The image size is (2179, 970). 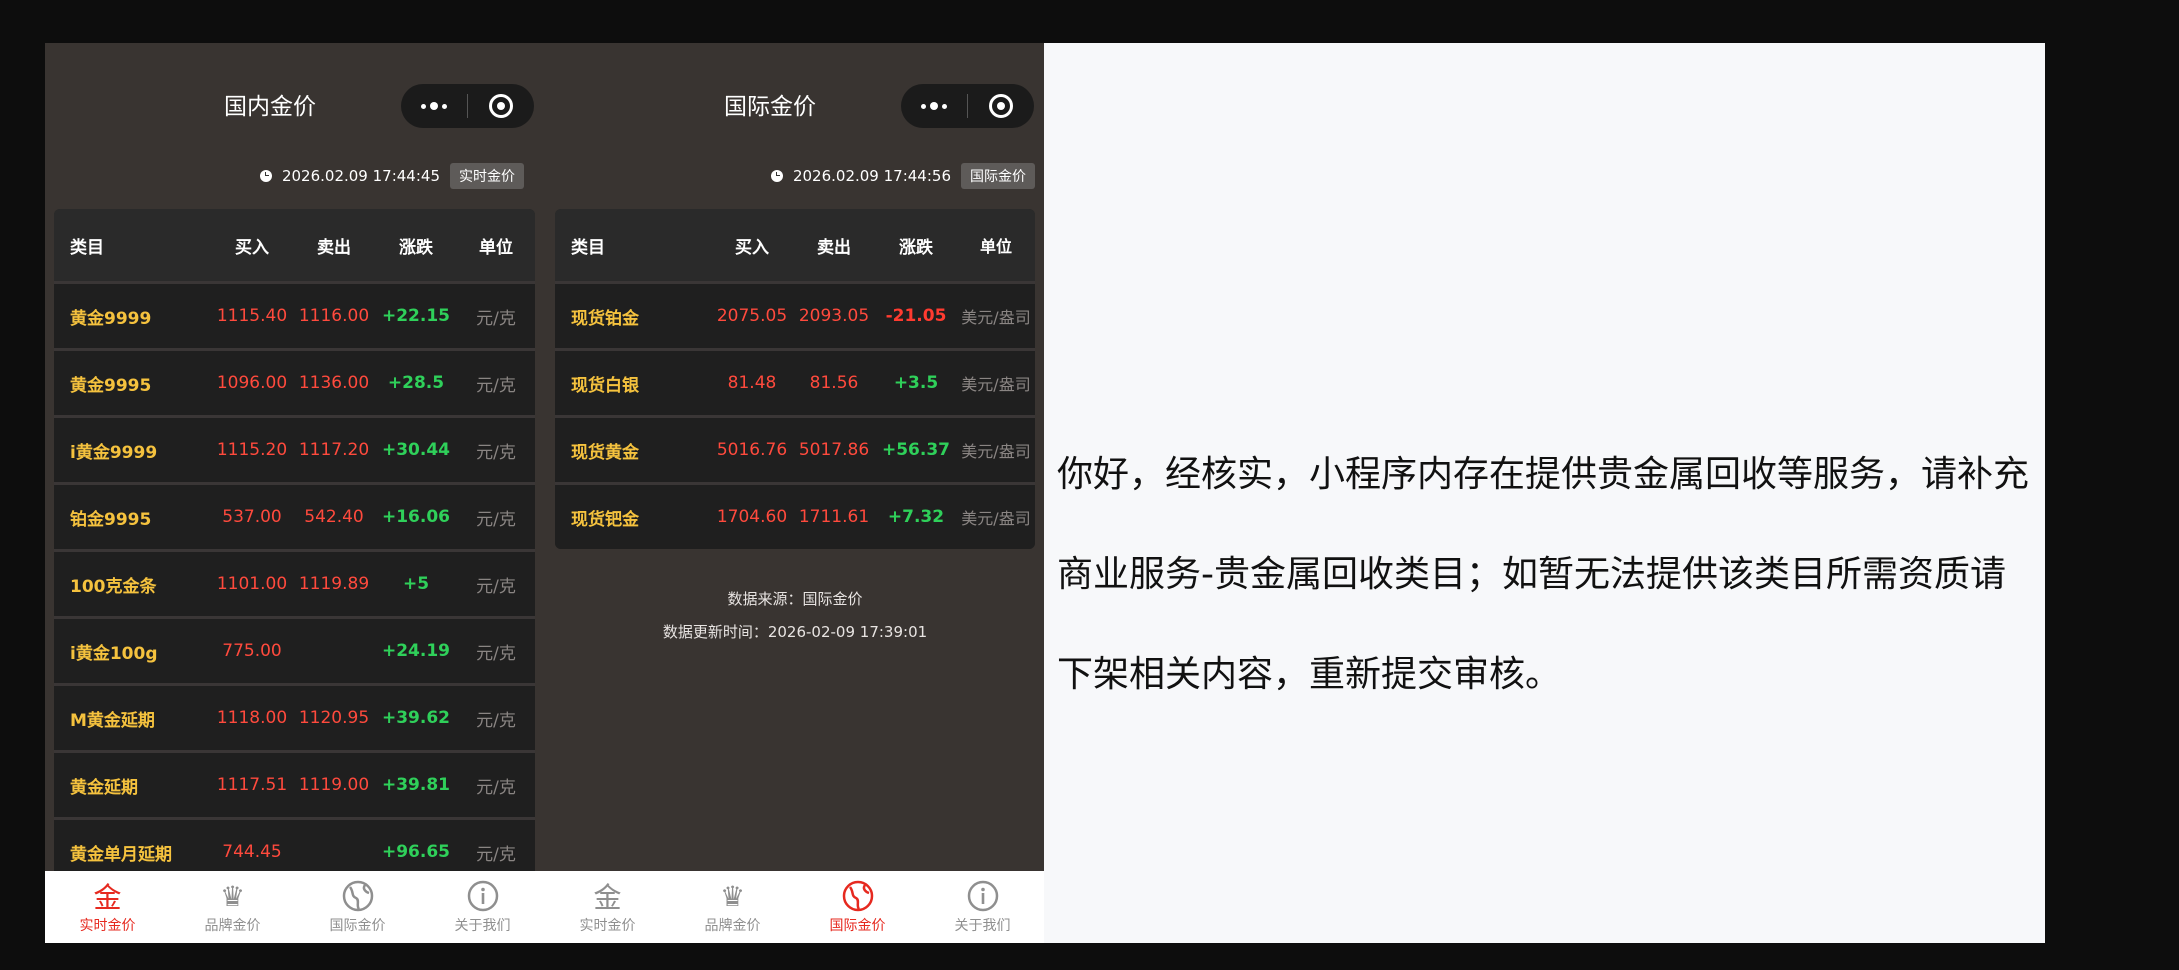 What do you see at coordinates (605, 452) in the screenshot?
I see `row-name: 现货黄金` at bounding box center [605, 452].